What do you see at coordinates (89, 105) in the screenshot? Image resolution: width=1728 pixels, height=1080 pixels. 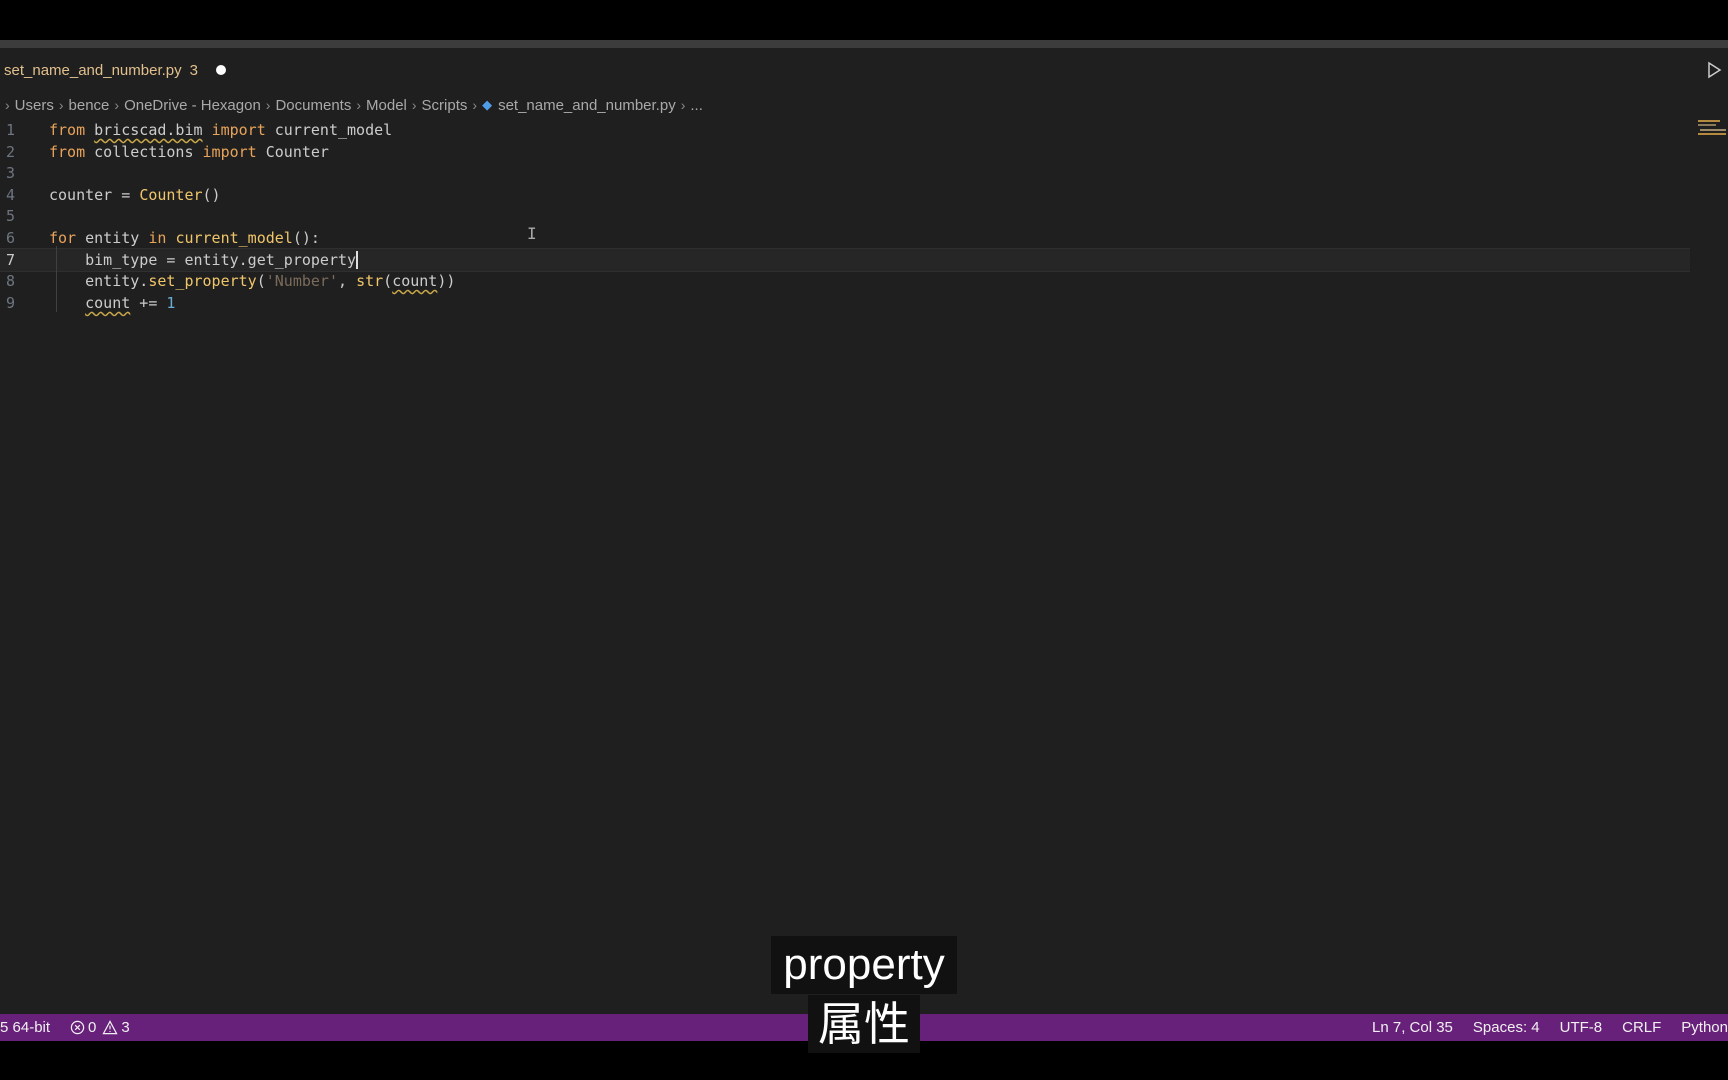 I see `breadcrumb-item: bence` at bounding box center [89, 105].